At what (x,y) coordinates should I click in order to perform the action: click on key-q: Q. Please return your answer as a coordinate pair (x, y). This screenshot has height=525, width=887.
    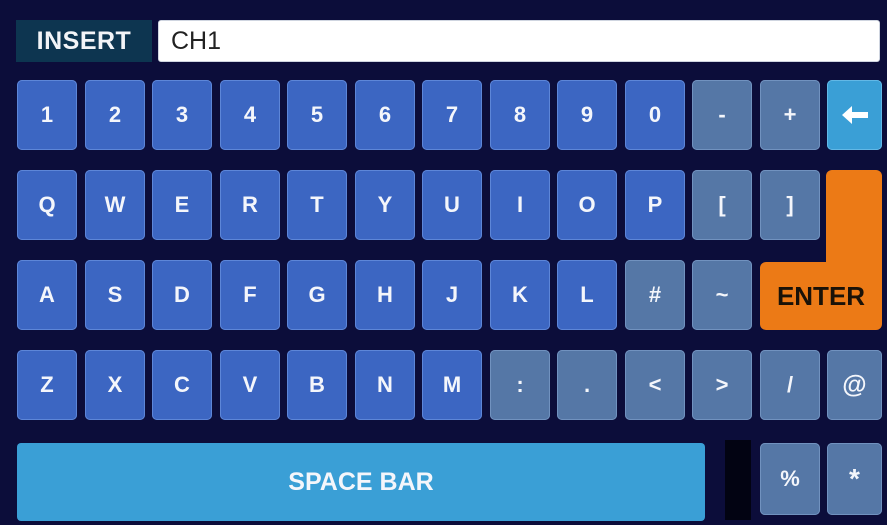
    Looking at the image, I should click on (47, 205).